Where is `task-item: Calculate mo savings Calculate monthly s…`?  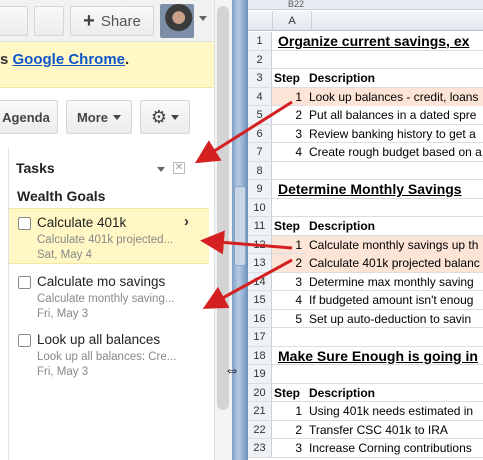 task-item: Calculate mo savings Calculate monthly s… is located at coordinates (109, 296).